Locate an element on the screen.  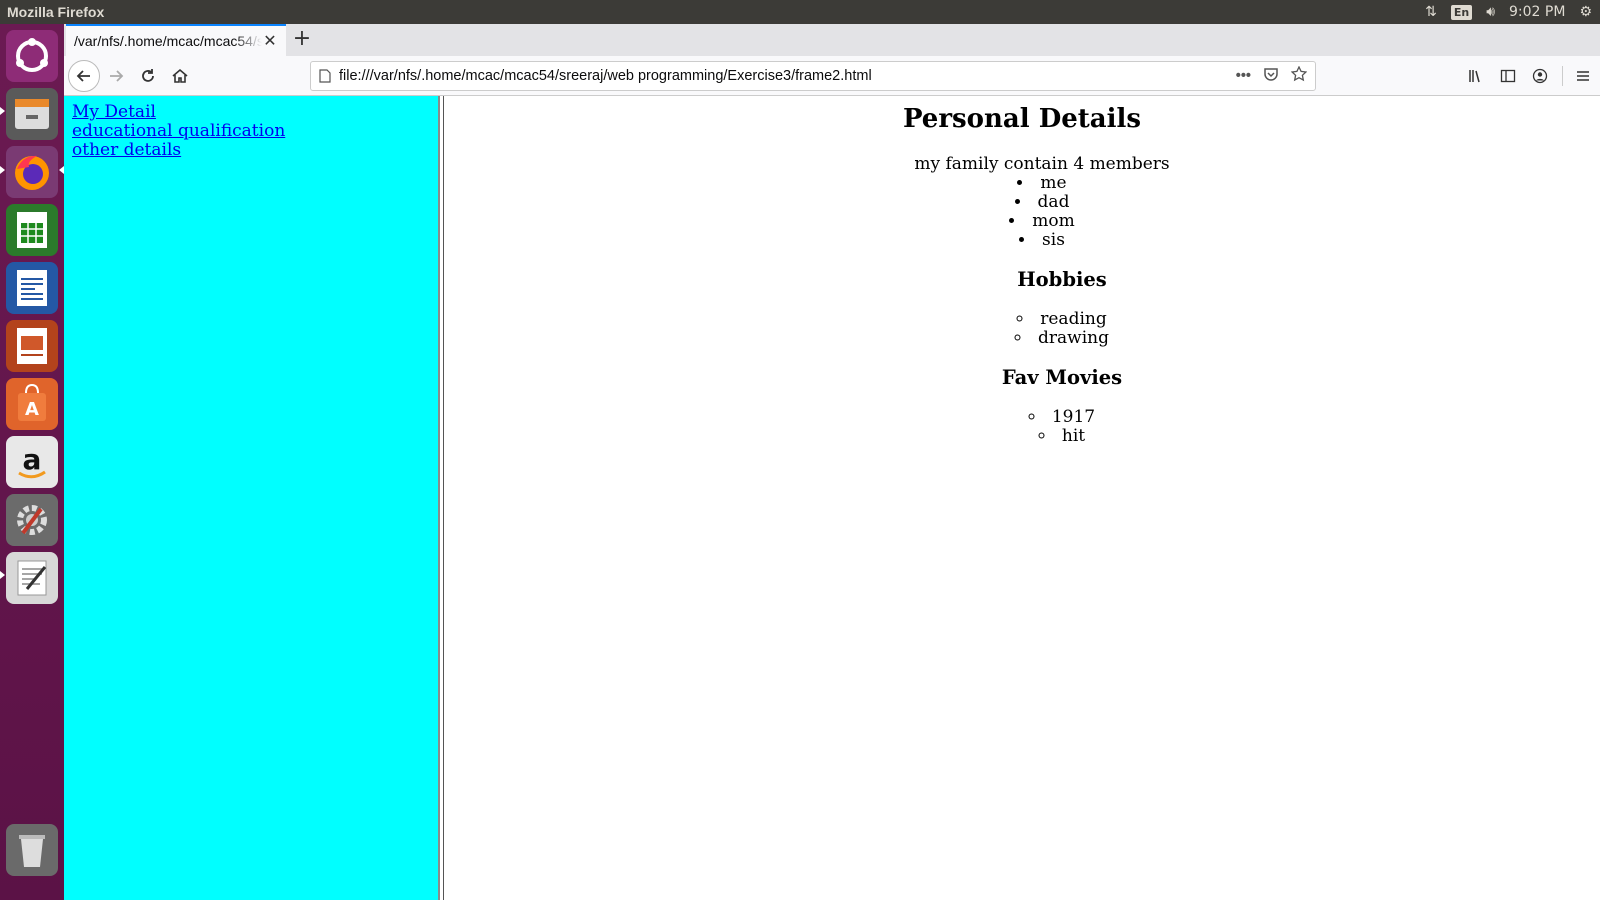
list-item: dad is located at coordinates (1042, 202).